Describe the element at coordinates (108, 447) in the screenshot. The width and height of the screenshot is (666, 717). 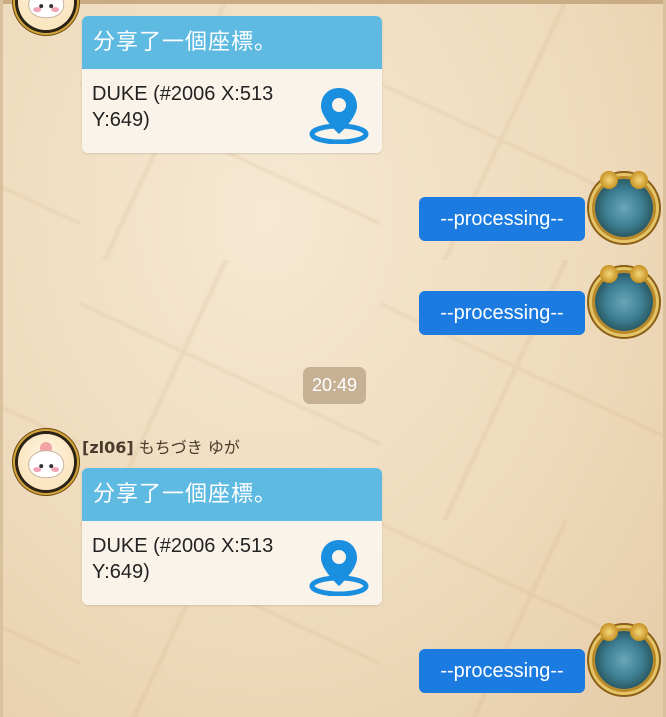
I see `sender-guild-tag: [zl06]` at that location.